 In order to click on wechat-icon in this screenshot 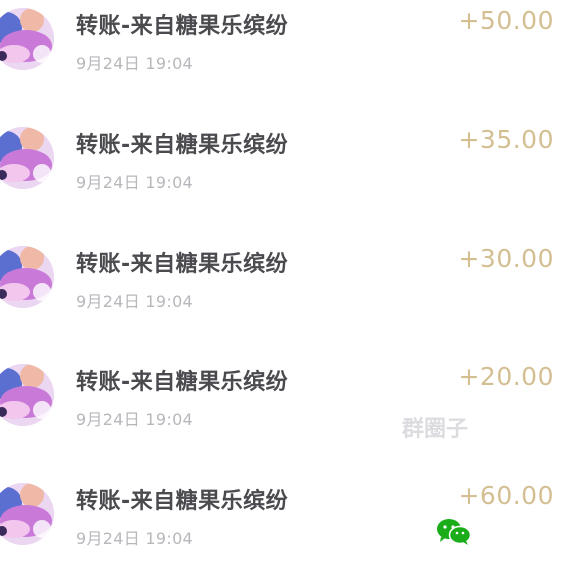, I will do `click(454, 532)`.